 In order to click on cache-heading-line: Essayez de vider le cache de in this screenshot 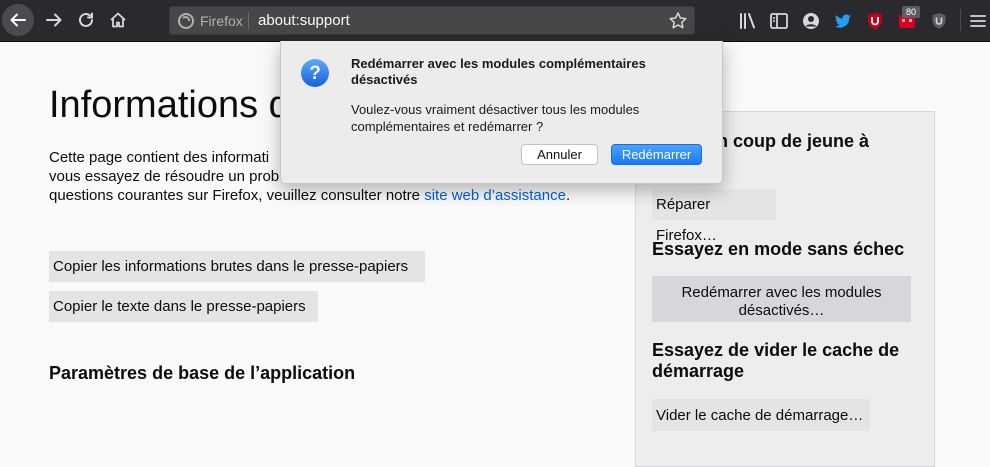, I will do `click(776, 350)`.